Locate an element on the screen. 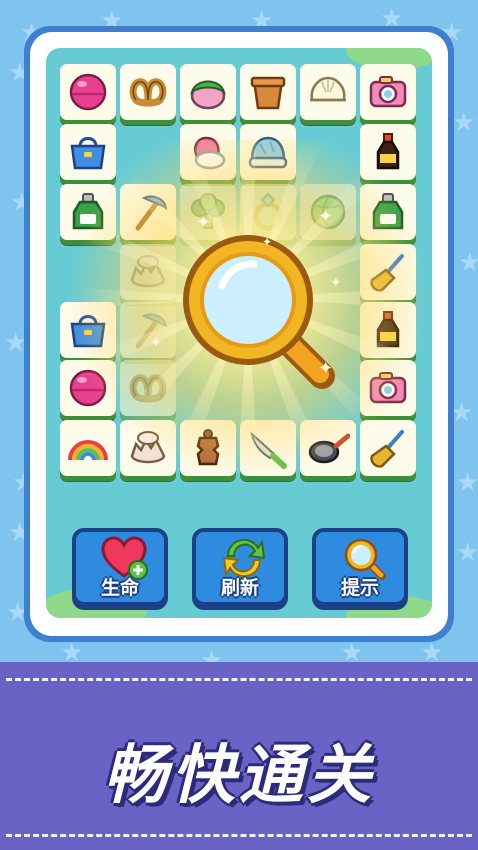 The image size is (478, 850). life-button: 生命 is located at coordinates (120, 567).